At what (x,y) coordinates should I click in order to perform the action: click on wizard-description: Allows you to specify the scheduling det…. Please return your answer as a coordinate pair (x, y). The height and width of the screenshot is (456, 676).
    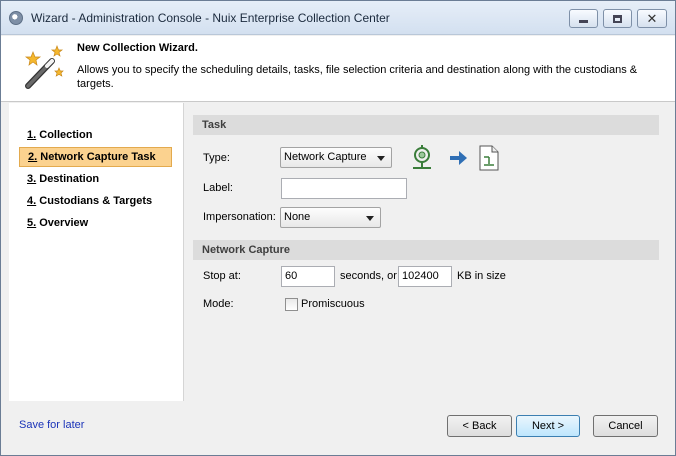
    Looking at the image, I should click on (357, 77).